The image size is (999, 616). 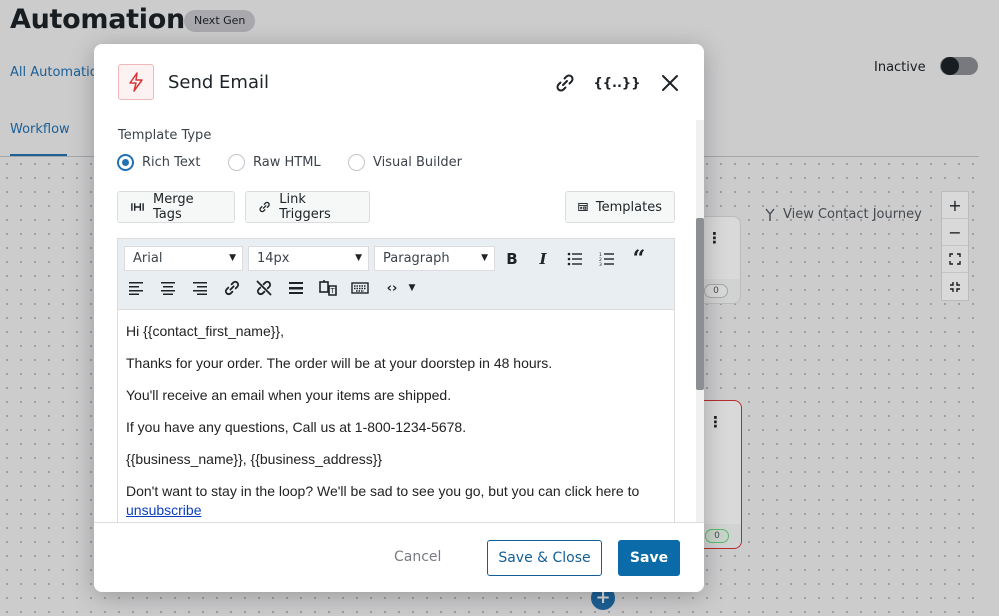 What do you see at coordinates (305, 207) in the screenshot?
I see `link-triggers-label: Link Triggers` at bounding box center [305, 207].